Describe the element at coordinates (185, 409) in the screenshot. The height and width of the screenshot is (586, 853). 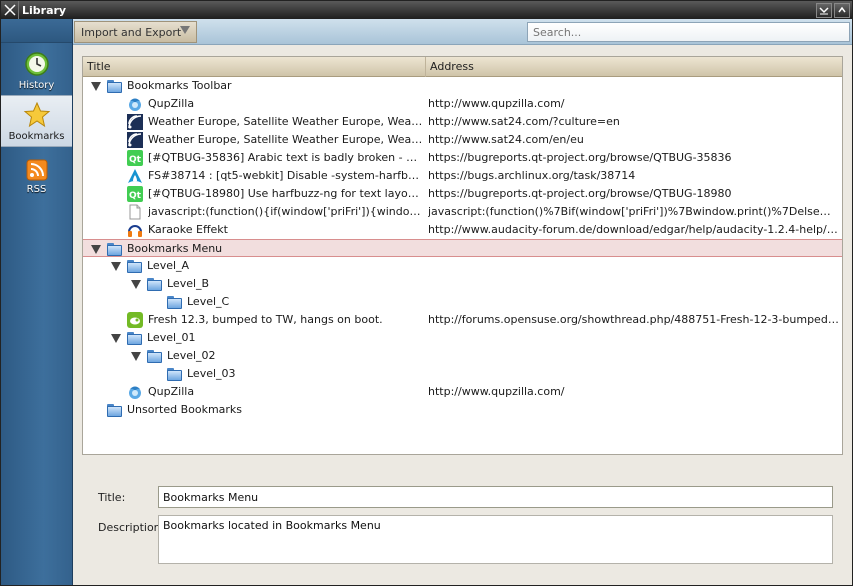
I see `row-title: Unsorted Bookmarks` at that location.